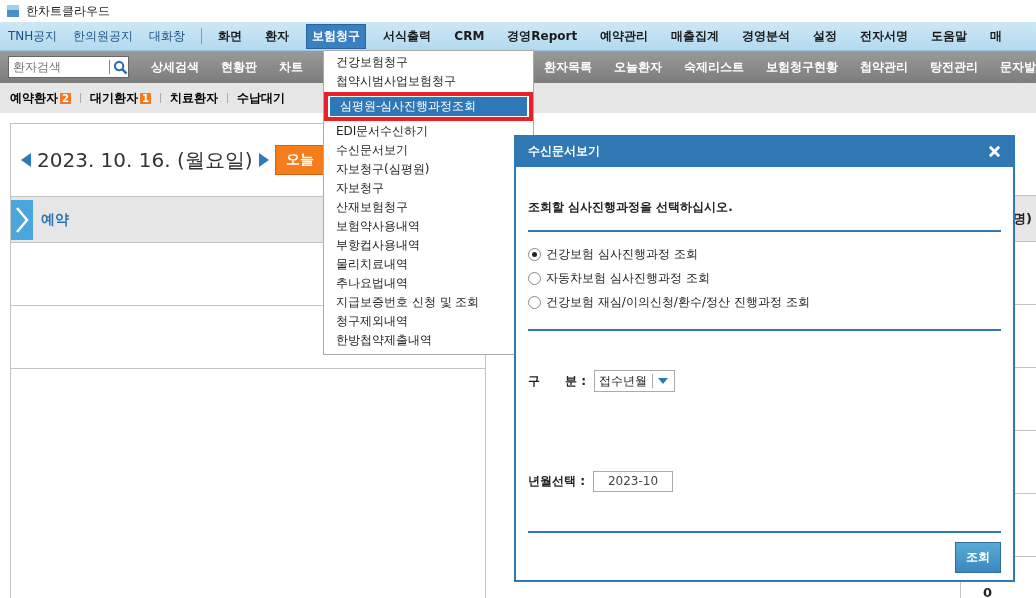  What do you see at coordinates (825, 36) in the screenshot?
I see `menu-item: 설정` at bounding box center [825, 36].